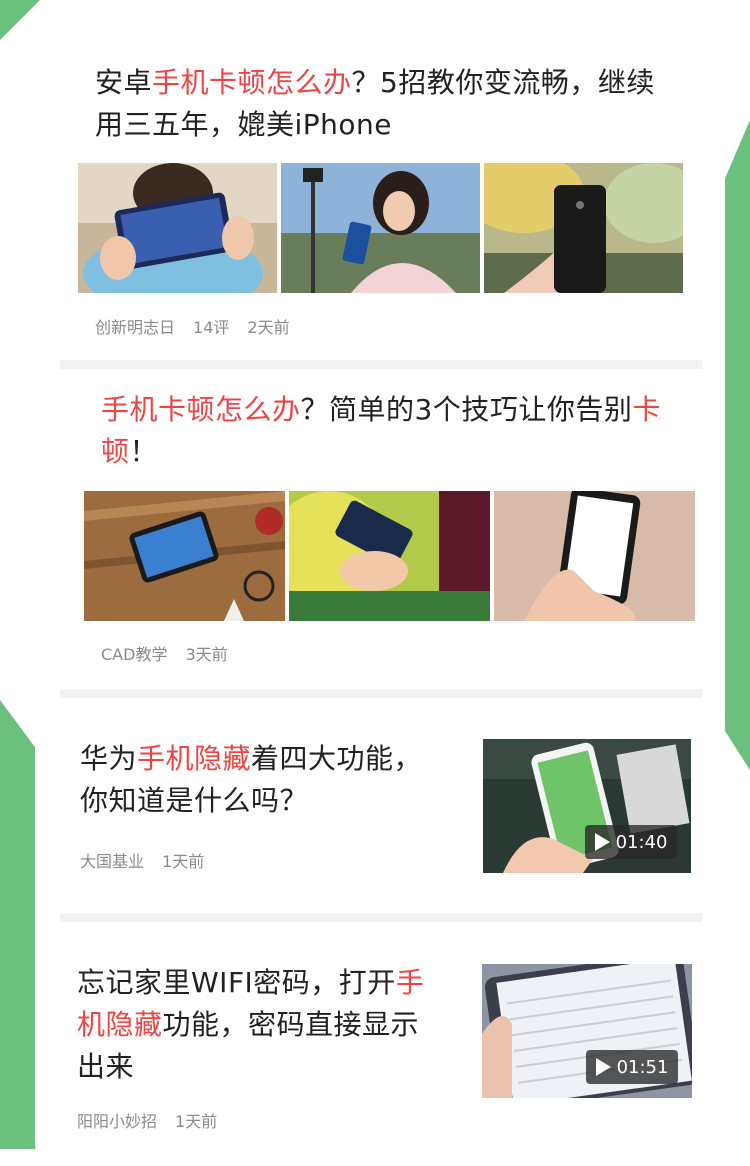 The height and width of the screenshot is (1166, 750). What do you see at coordinates (112, 861) in the screenshot?
I see `article-source: 大国基业` at bounding box center [112, 861].